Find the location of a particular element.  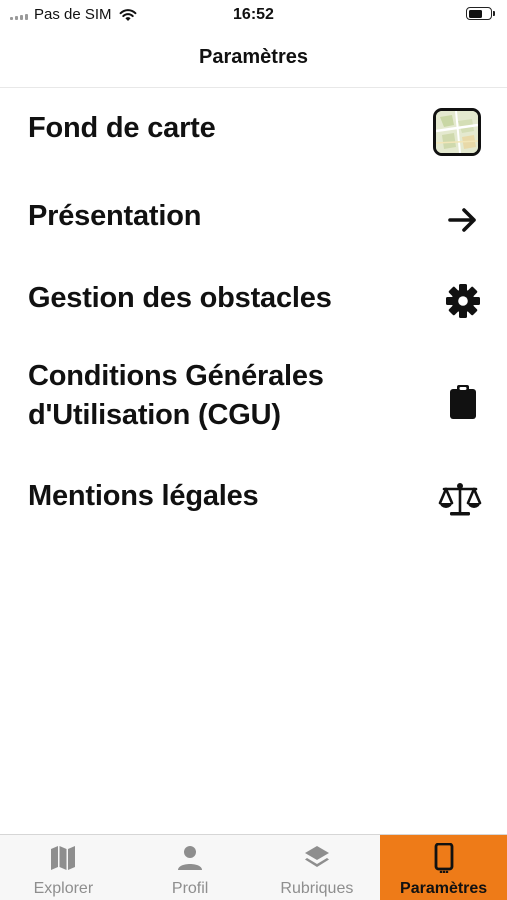

tab-label: Explorer is located at coordinates (63, 888).